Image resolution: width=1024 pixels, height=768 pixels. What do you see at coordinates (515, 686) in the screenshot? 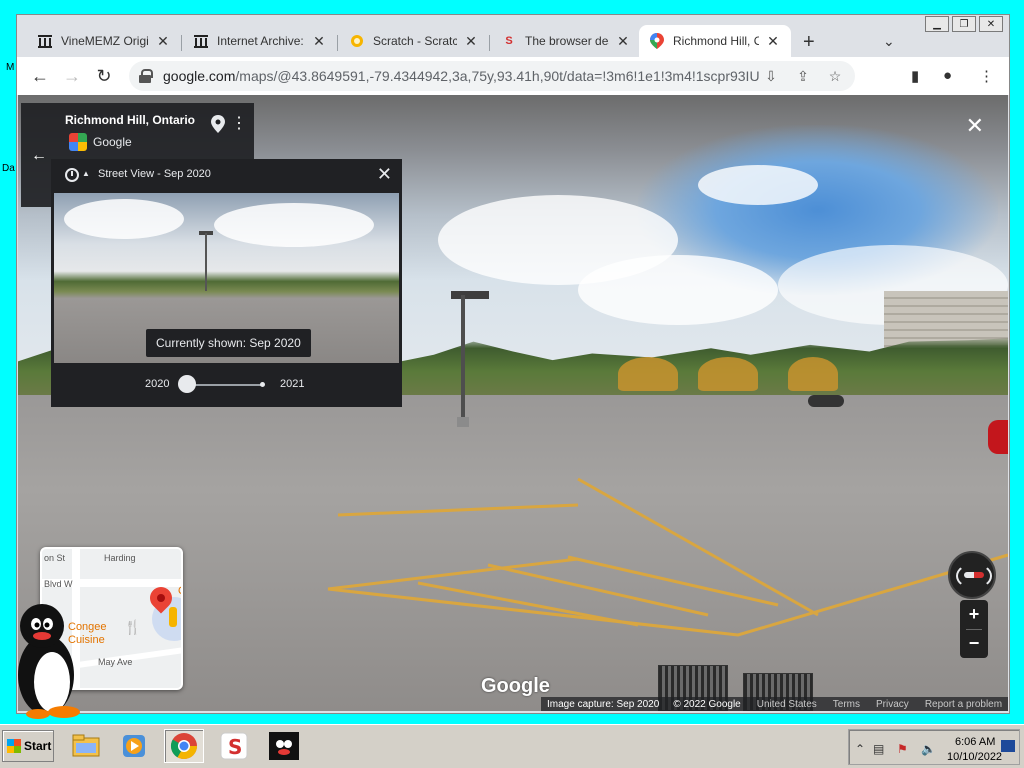
I see `google-watermark: Google` at bounding box center [515, 686].